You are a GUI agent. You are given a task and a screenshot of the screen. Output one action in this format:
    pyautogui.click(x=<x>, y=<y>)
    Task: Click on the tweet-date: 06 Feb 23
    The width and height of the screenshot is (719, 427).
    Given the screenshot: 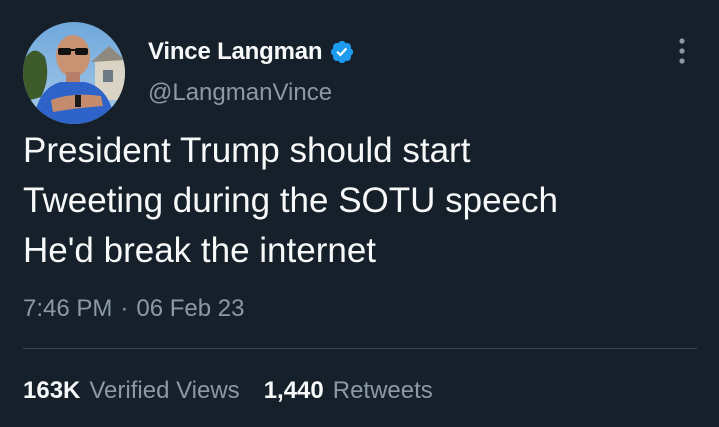 What is the action you would take?
    pyautogui.click(x=190, y=308)
    